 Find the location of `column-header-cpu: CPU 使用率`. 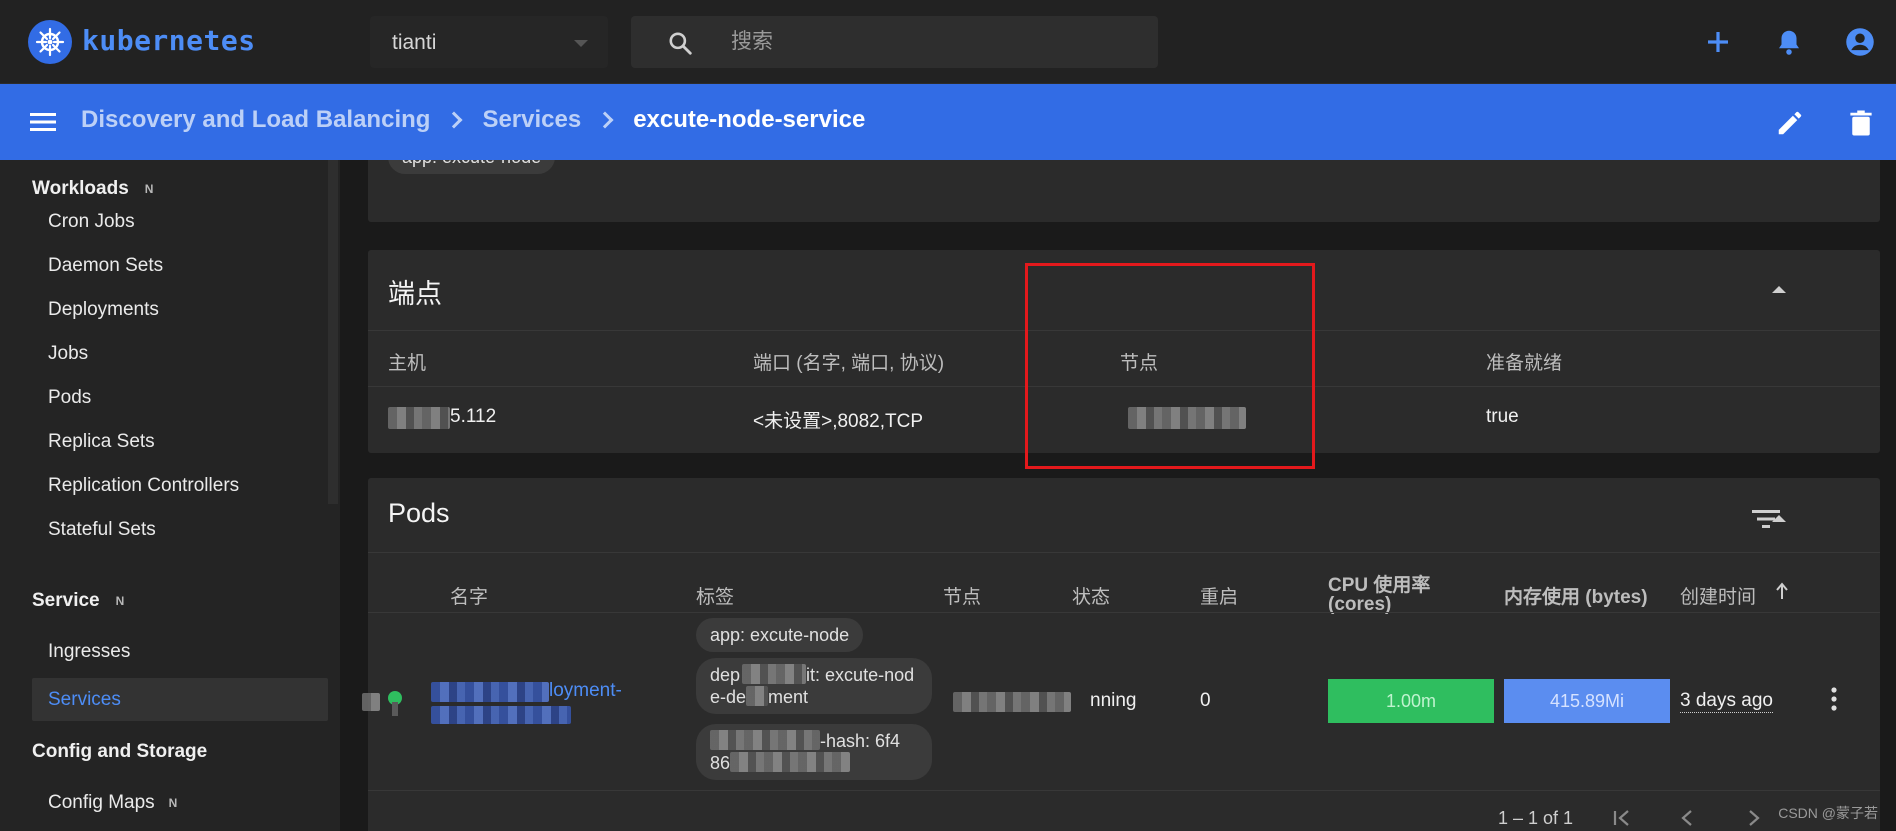

column-header-cpu: CPU 使用率 is located at coordinates (1379, 585).